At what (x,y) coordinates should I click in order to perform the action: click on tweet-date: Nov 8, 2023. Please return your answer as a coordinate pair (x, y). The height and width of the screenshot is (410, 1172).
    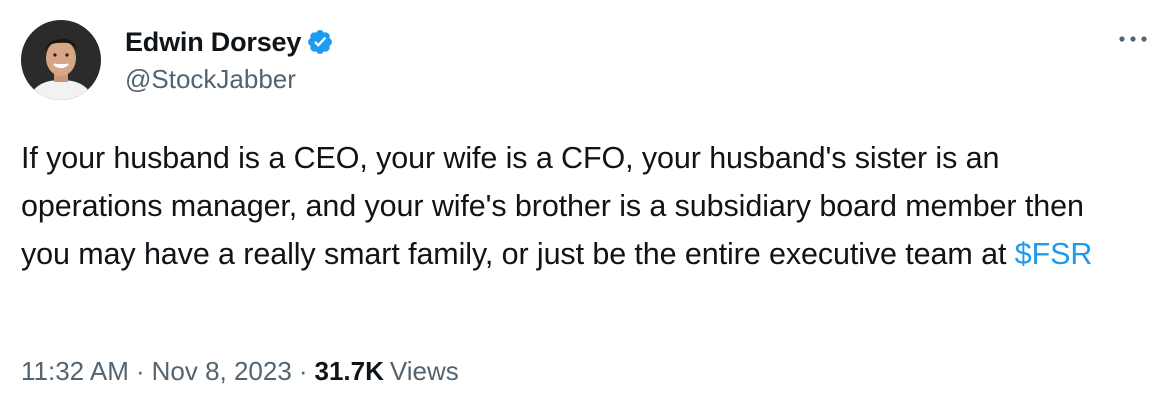
    Looking at the image, I should click on (221, 371).